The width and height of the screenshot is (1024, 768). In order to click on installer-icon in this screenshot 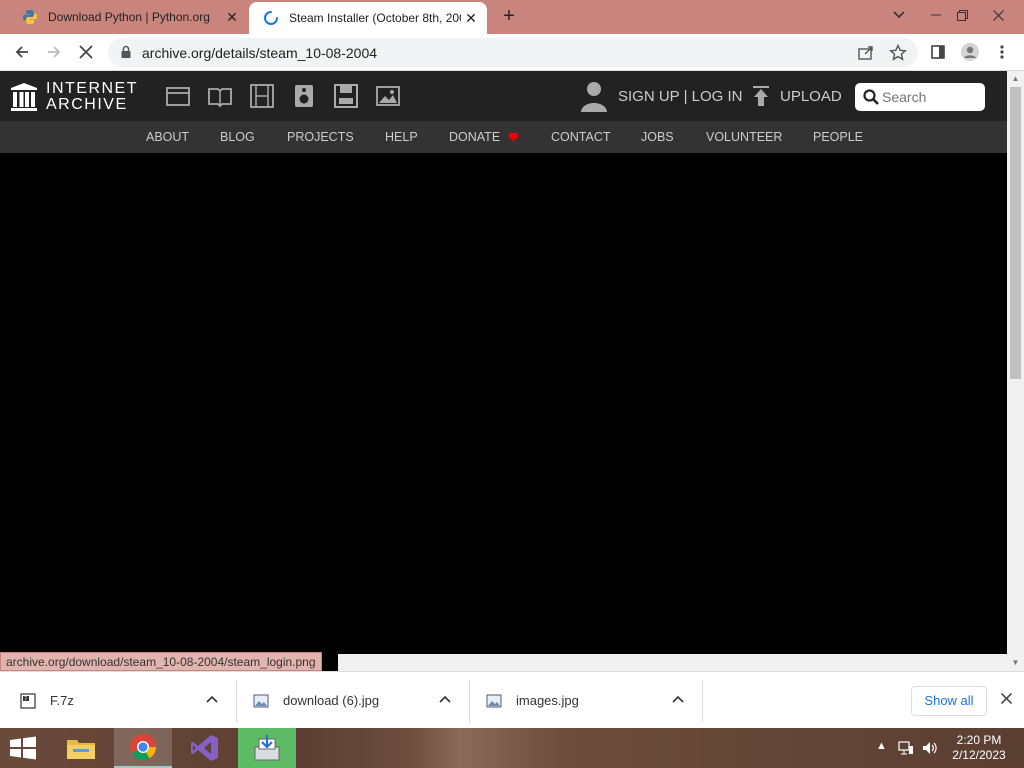, I will do `click(267, 748)`.